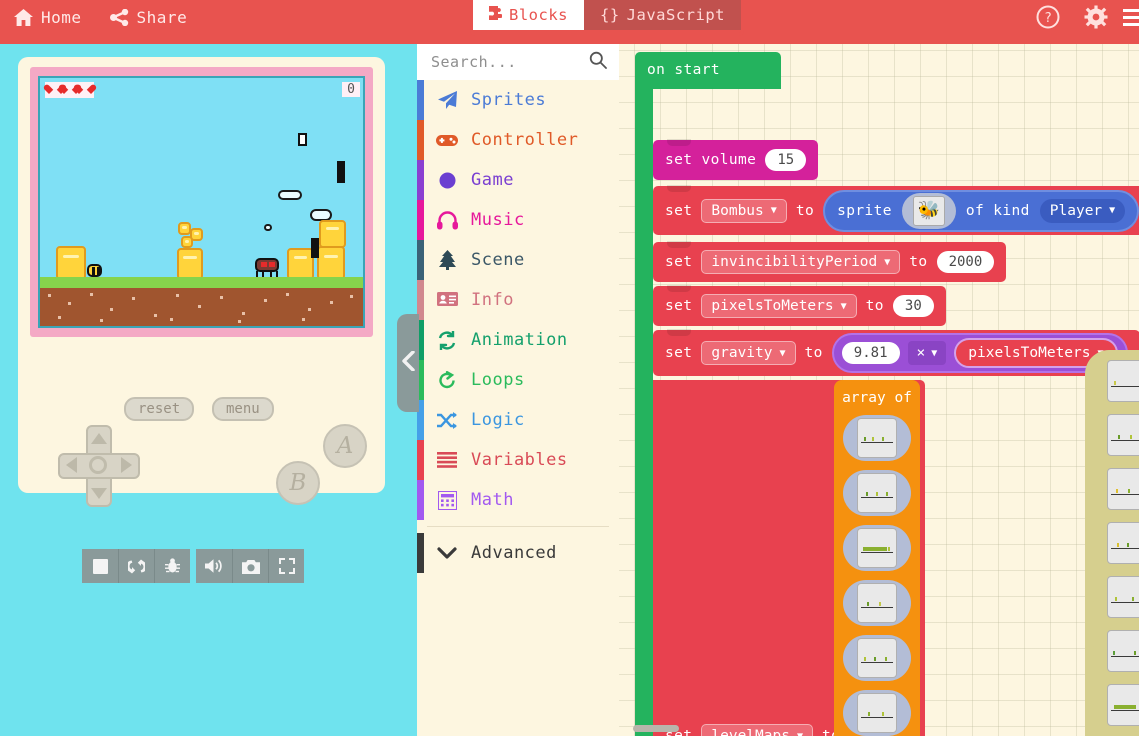 The width and height of the screenshot is (1139, 736). Describe the element at coordinates (748, 353) in the screenshot. I see `variable-dropdown-gravity: gravity ▼` at that location.